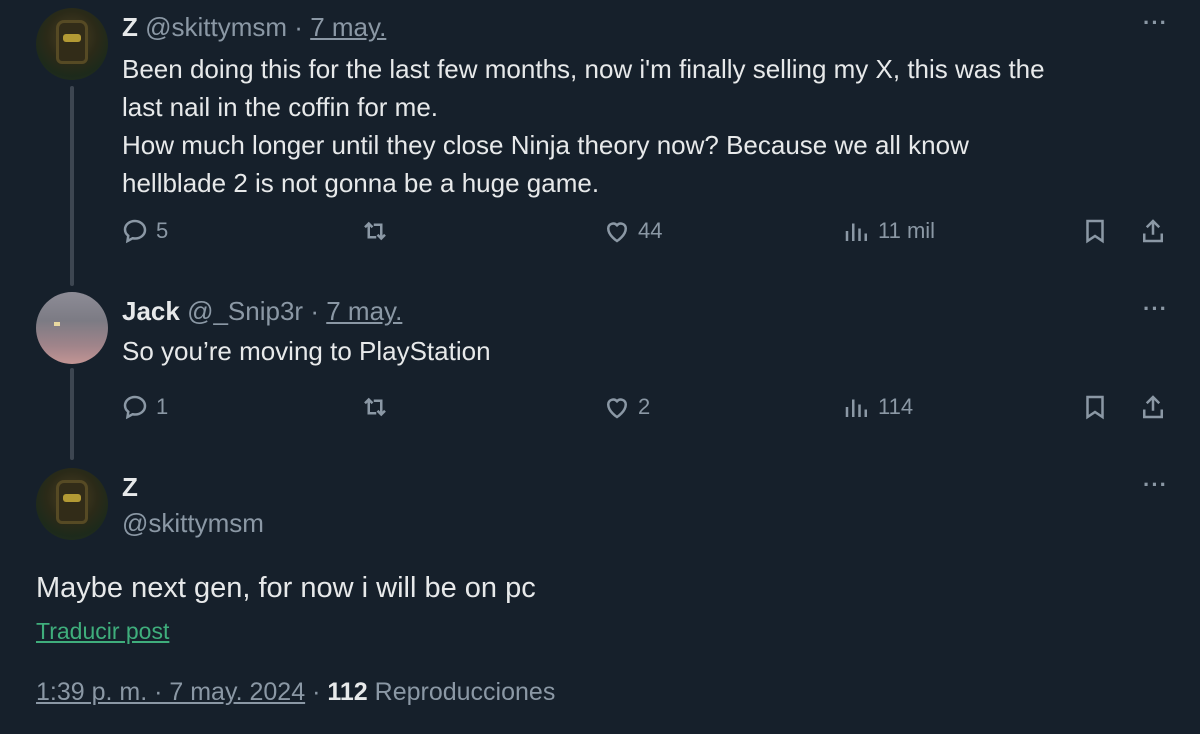 The height and width of the screenshot is (734, 1200). I want to click on like-button: 2, so click(626, 407).